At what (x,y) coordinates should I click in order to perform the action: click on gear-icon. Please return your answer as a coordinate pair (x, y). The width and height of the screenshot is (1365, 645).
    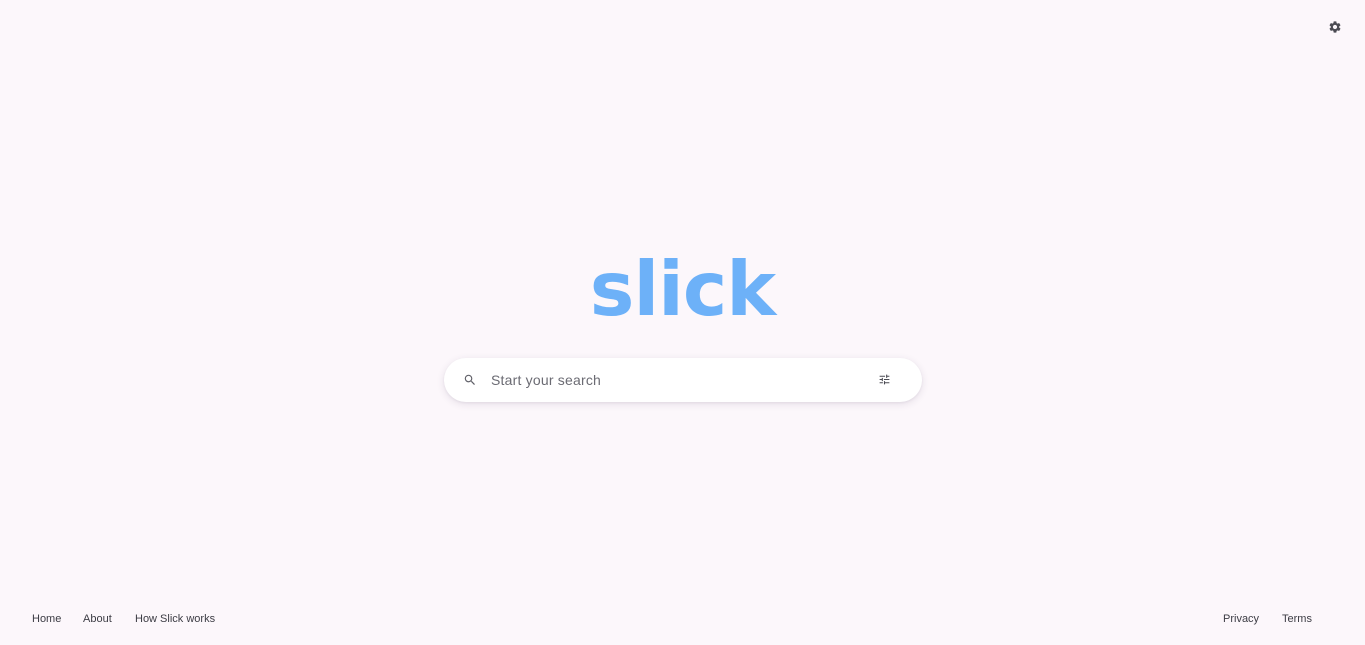
    Looking at the image, I should click on (1335, 27).